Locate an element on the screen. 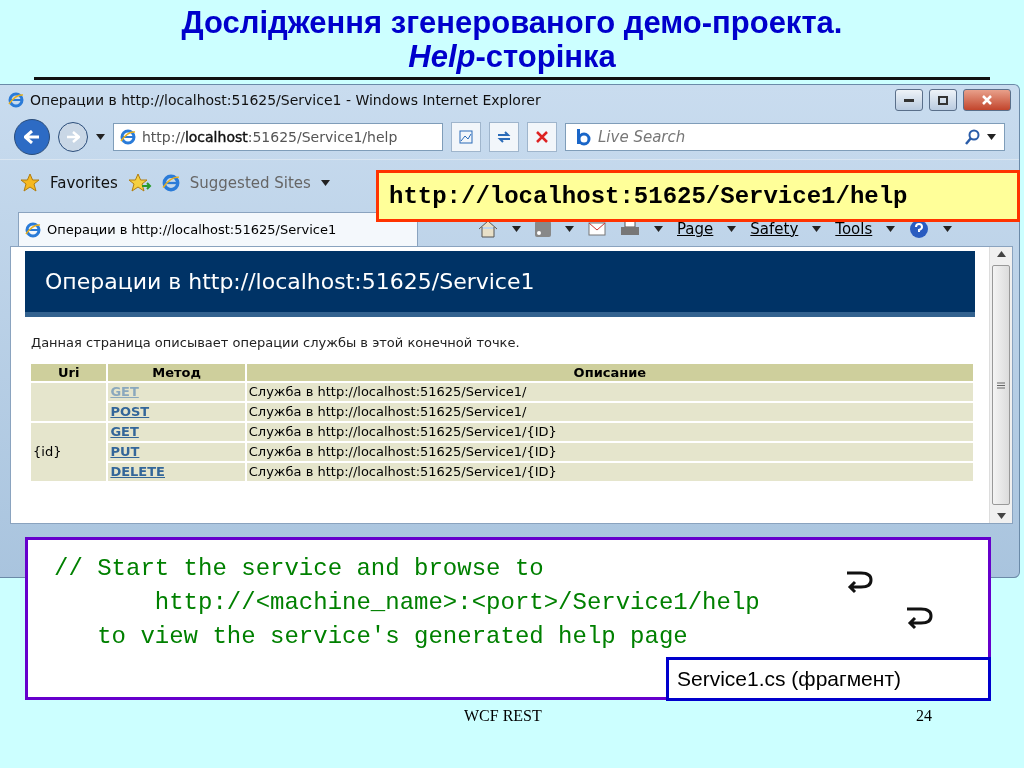 The height and width of the screenshot is (768, 1024). back-arrow-icon is located at coordinates (32, 137).